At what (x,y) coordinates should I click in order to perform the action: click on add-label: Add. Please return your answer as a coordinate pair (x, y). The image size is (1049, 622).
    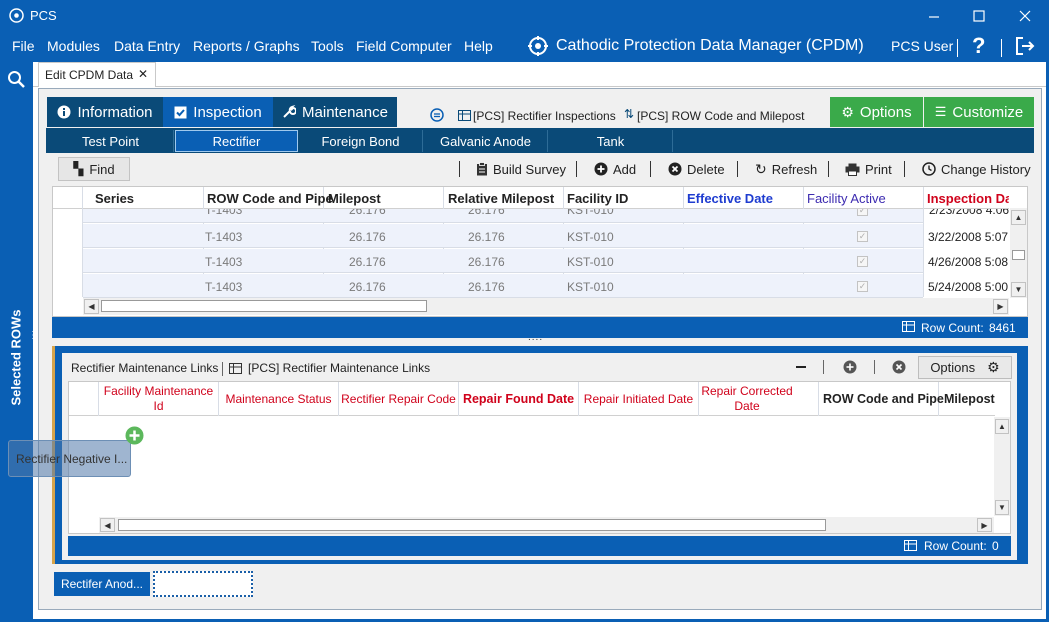
    Looking at the image, I should click on (625, 169).